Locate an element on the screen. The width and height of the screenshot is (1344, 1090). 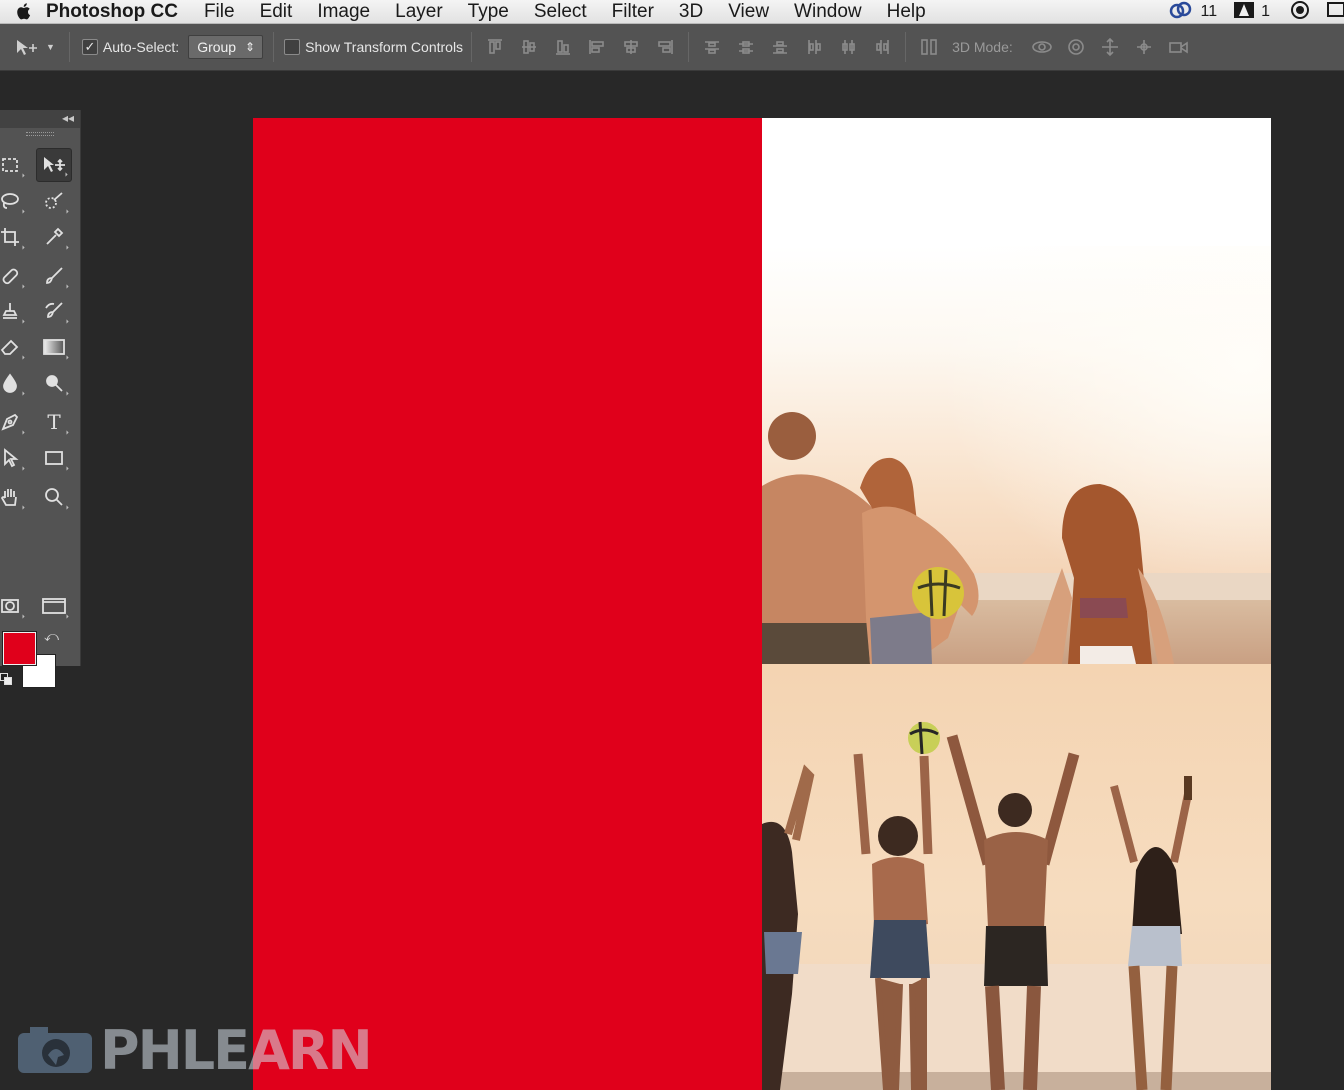
move-tool is located at coordinates (54, 165).